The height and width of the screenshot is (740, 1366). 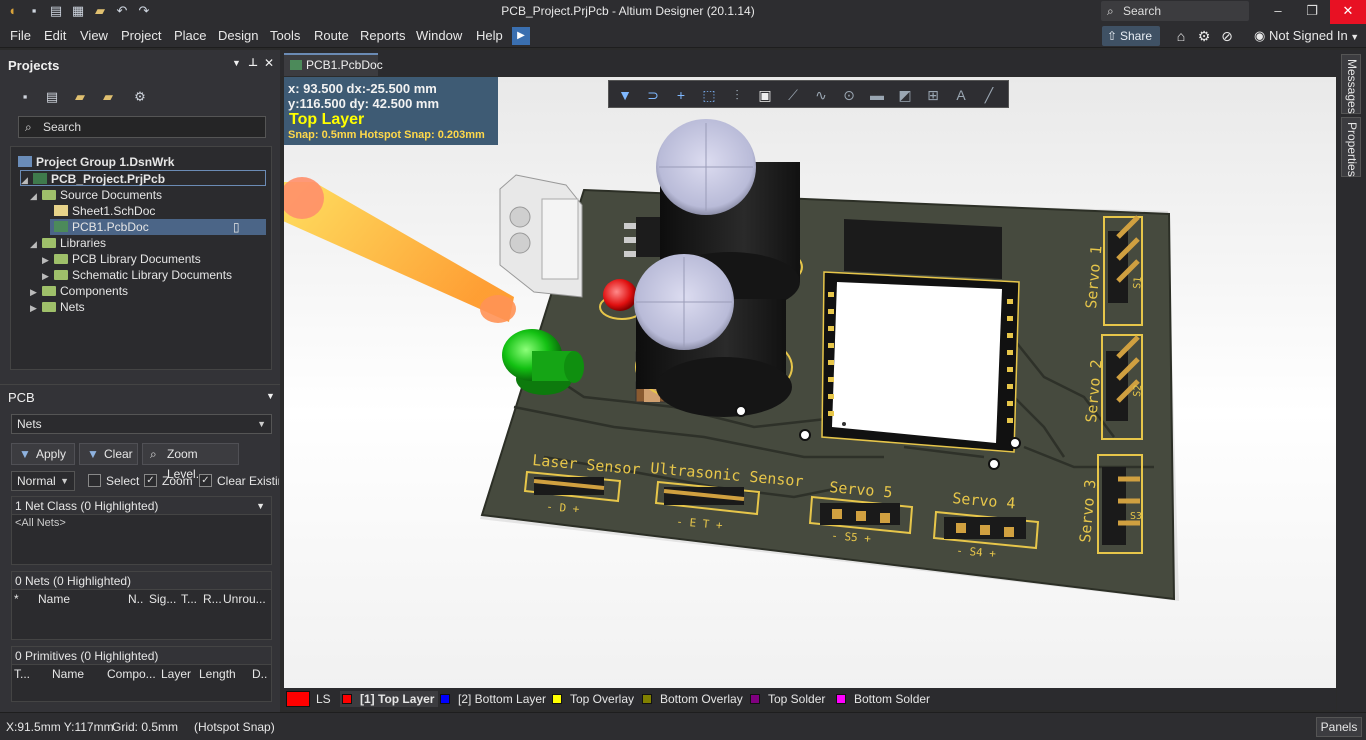 I want to click on place-text-icon: A, so click(x=961, y=95).